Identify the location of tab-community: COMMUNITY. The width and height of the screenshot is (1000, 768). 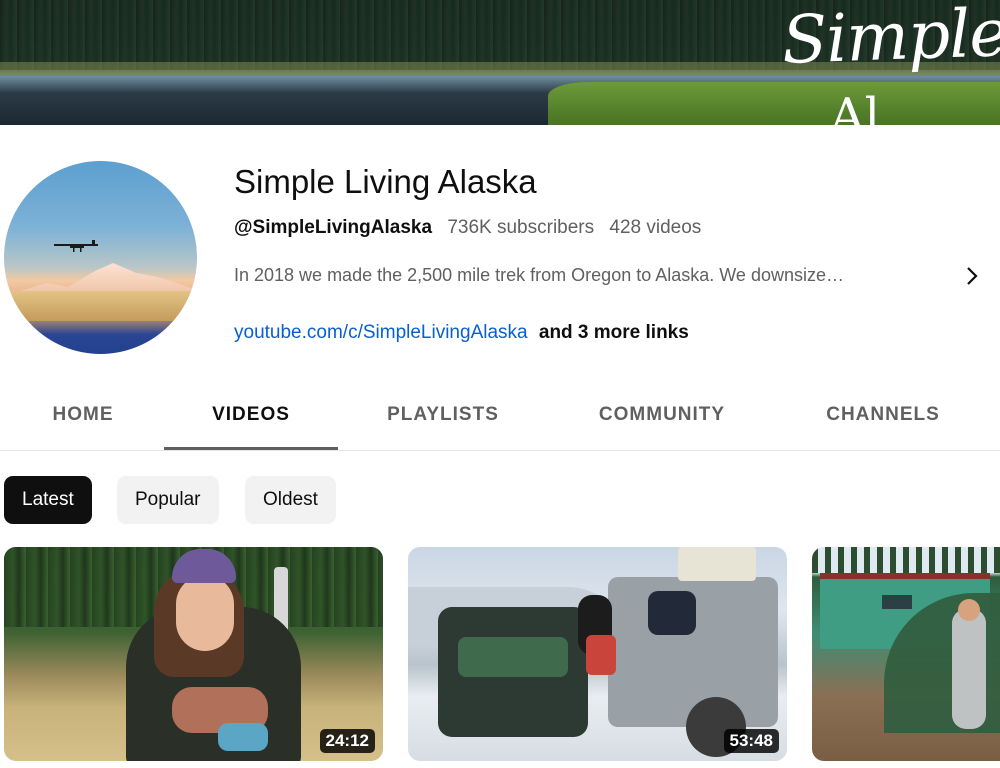
(662, 415).